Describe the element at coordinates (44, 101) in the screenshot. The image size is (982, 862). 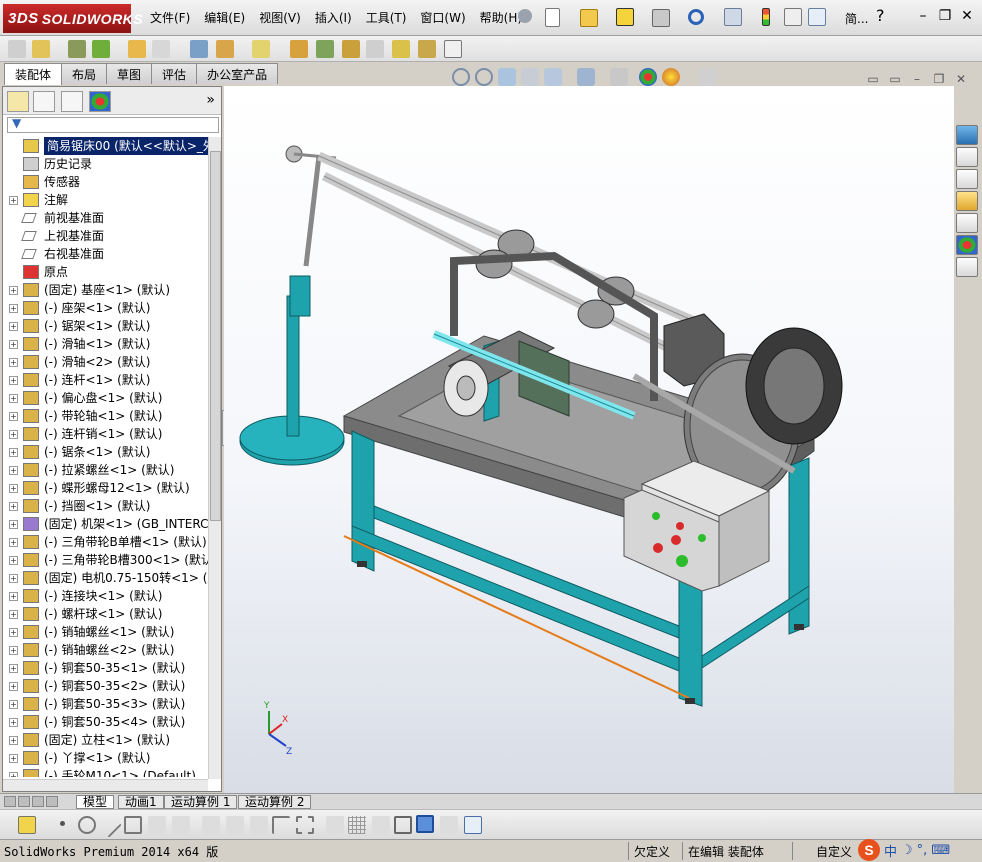
I see `property-manager-tab-icon` at that location.